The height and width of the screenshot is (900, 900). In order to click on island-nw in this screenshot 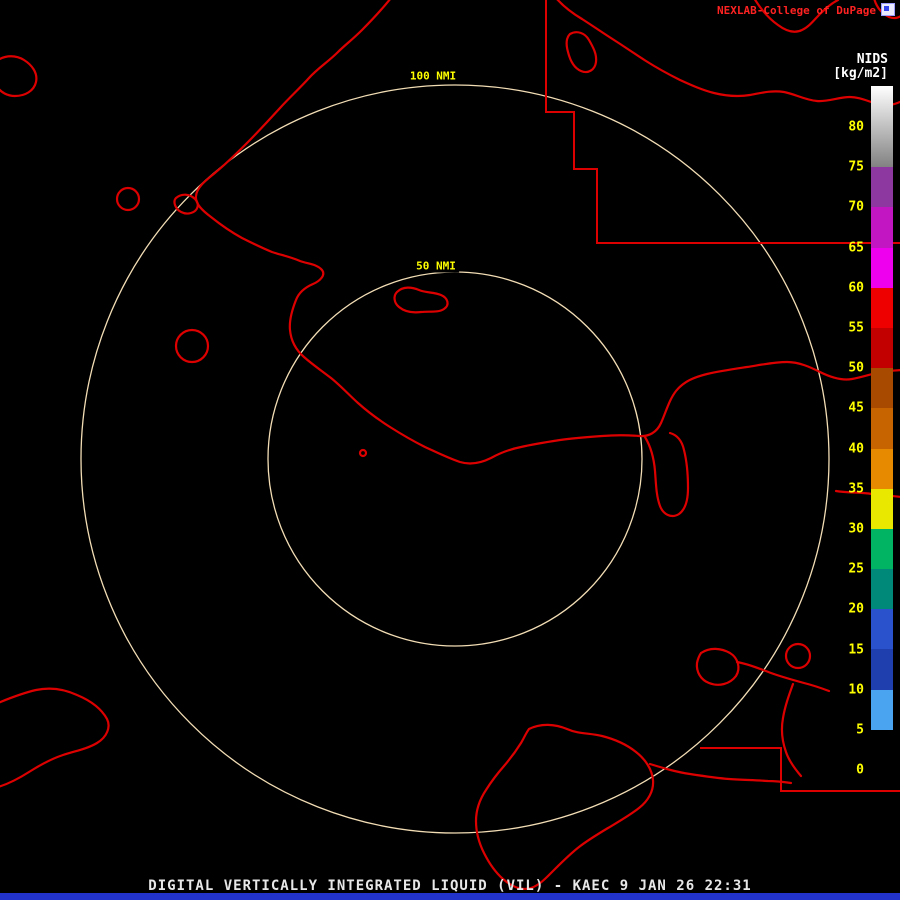, I will do `click(19, 76)`.